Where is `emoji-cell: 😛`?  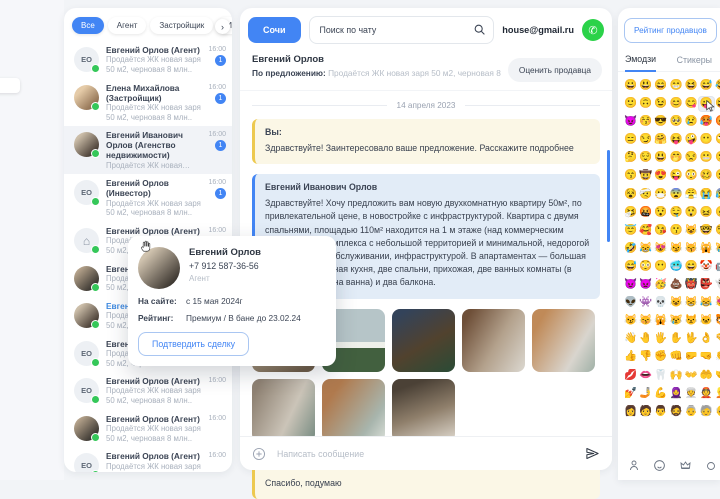 emoji-cell: 😛 is located at coordinates (706, 104).